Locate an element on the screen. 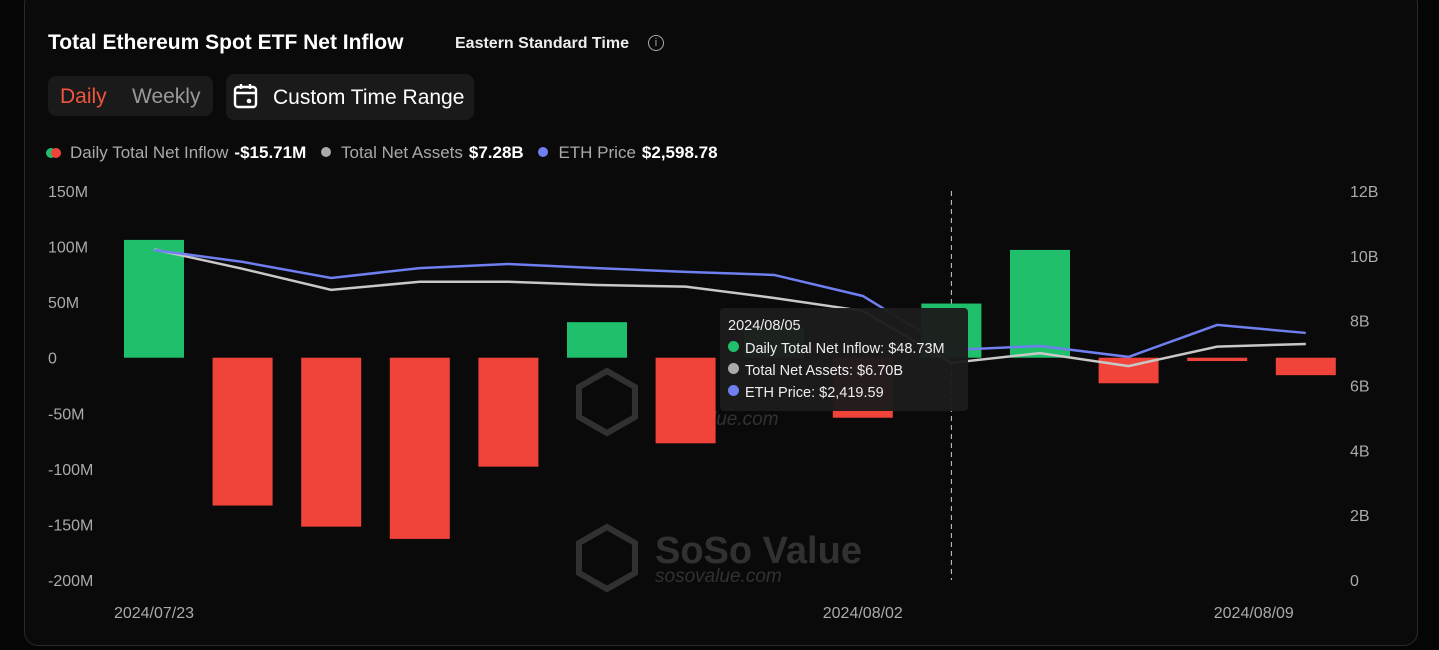 This screenshot has height=650, width=1439. right-axis-tick: 6B is located at coordinates (1360, 387).